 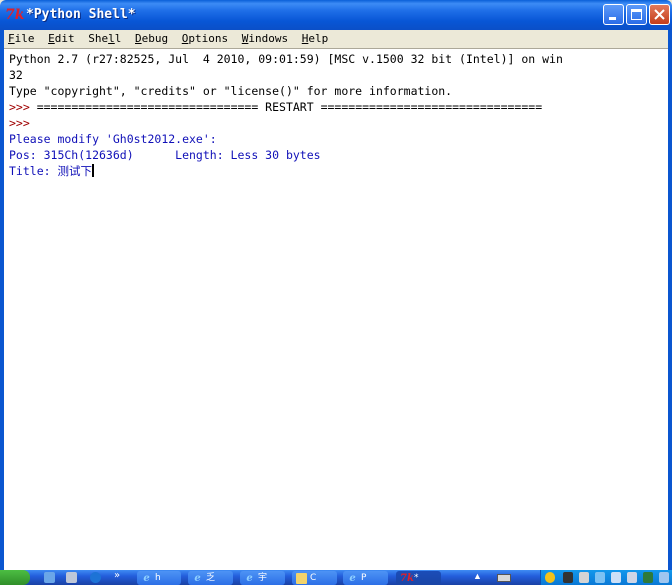 I want to click on window-frame-right, so click(x=670, y=300).